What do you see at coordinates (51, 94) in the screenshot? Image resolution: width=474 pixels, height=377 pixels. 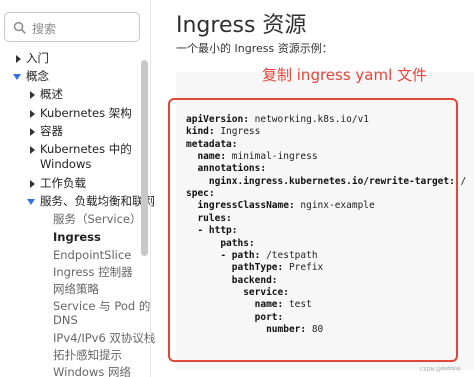 I see `sidebar-item-overview: 概述` at bounding box center [51, 94].